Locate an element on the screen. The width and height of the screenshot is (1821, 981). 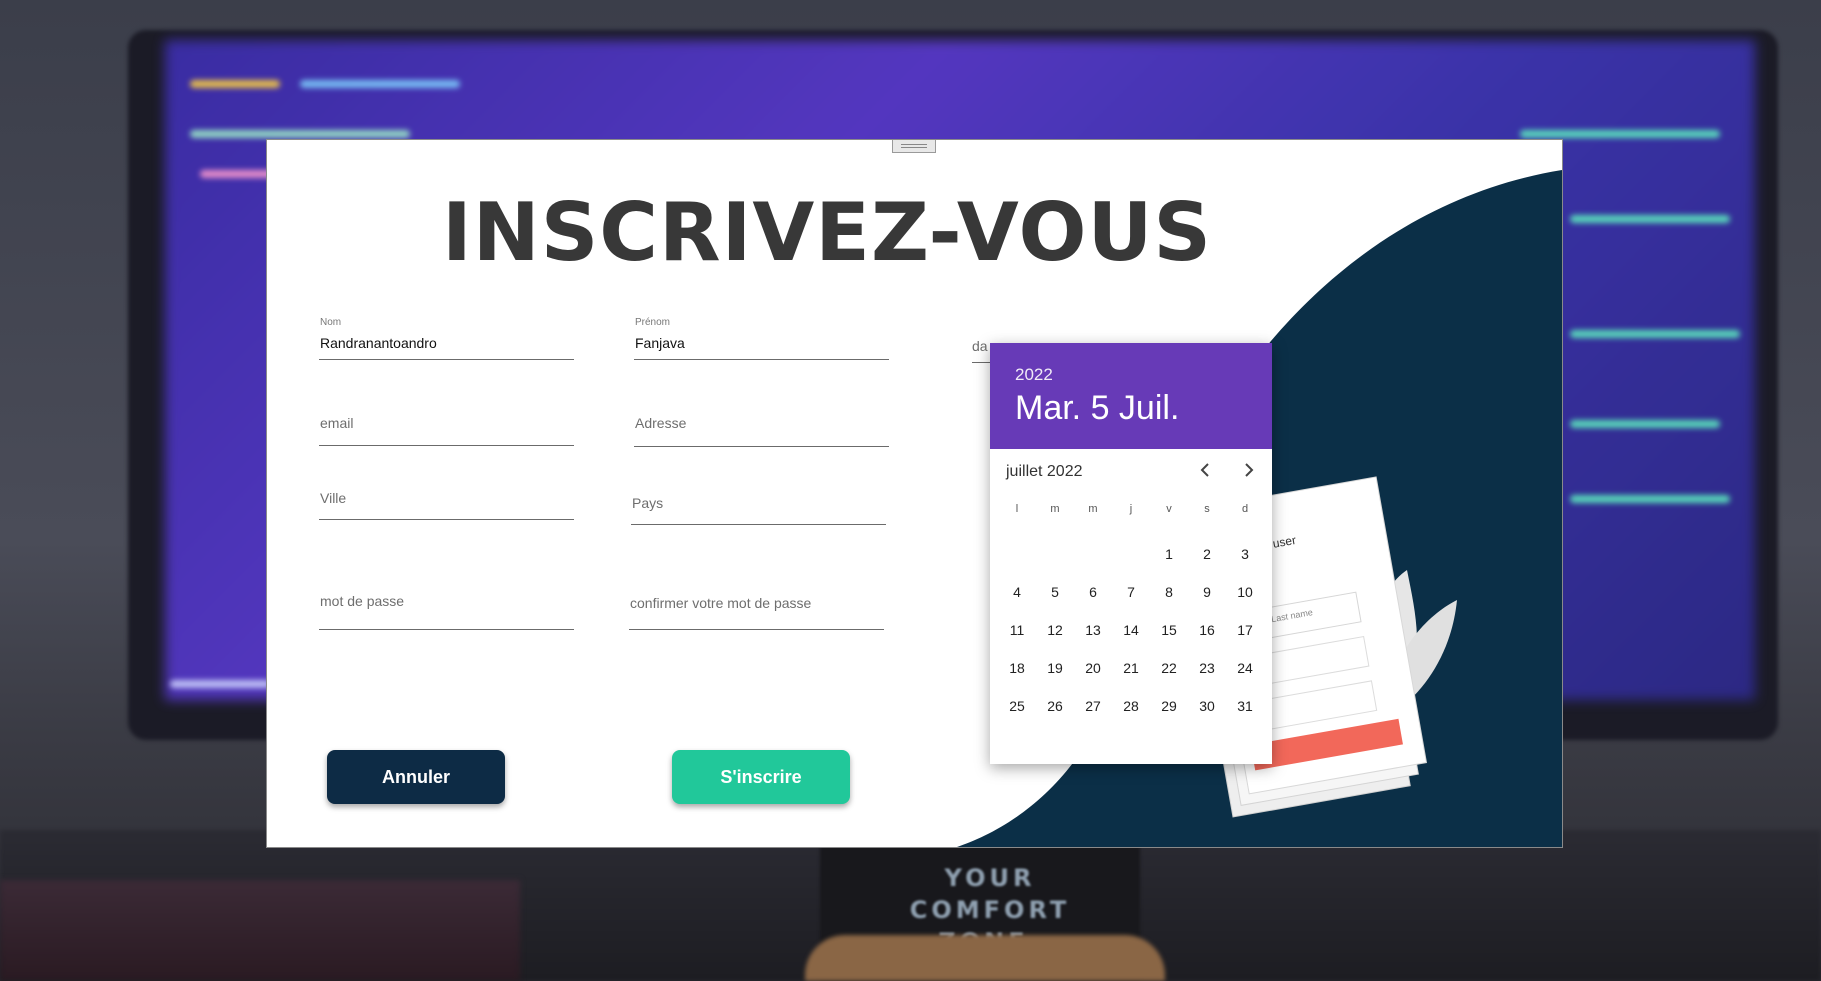
day-cell: 20 is located at coordinates (1093, 668).